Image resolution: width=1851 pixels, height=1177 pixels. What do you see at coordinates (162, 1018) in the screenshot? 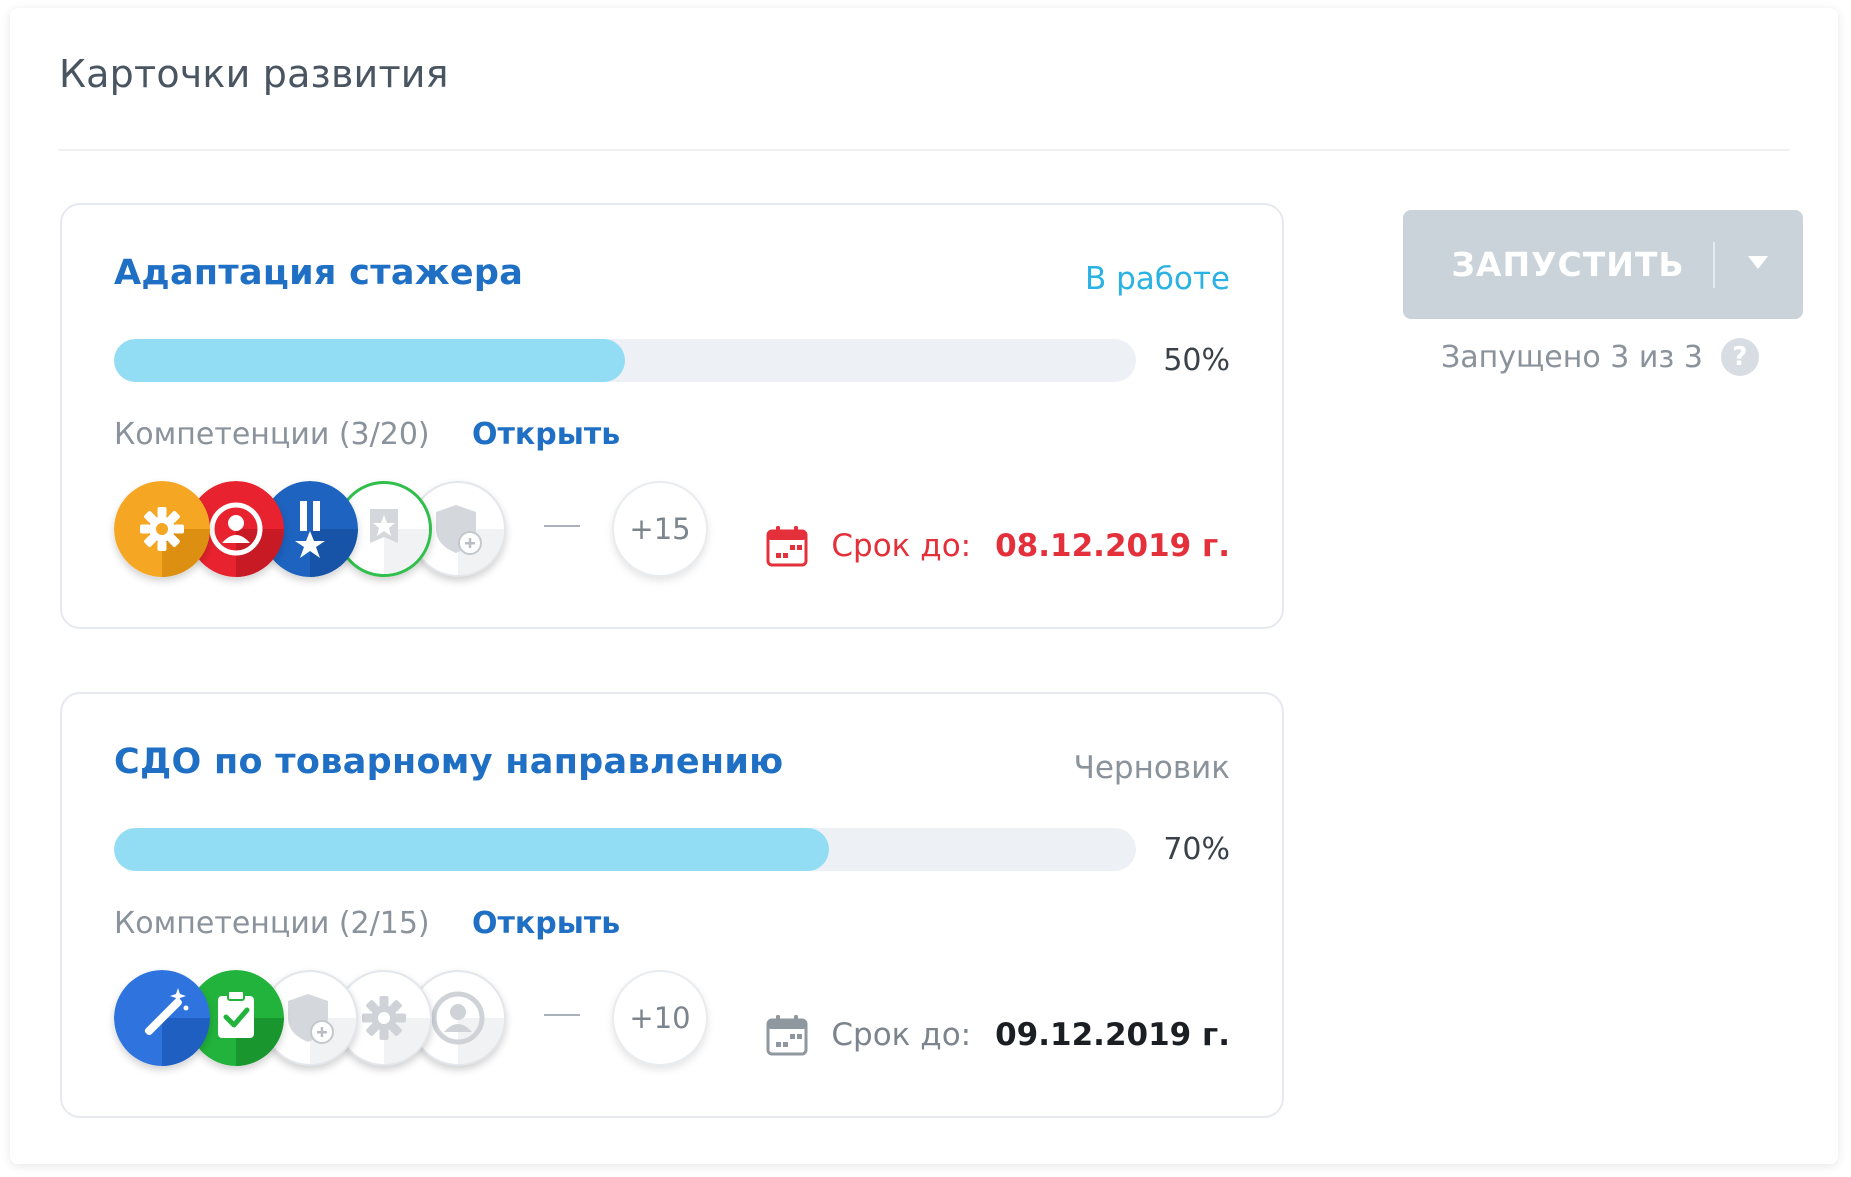
I see `magic-wand-badge-icon` at bounding box center [162, 1018].